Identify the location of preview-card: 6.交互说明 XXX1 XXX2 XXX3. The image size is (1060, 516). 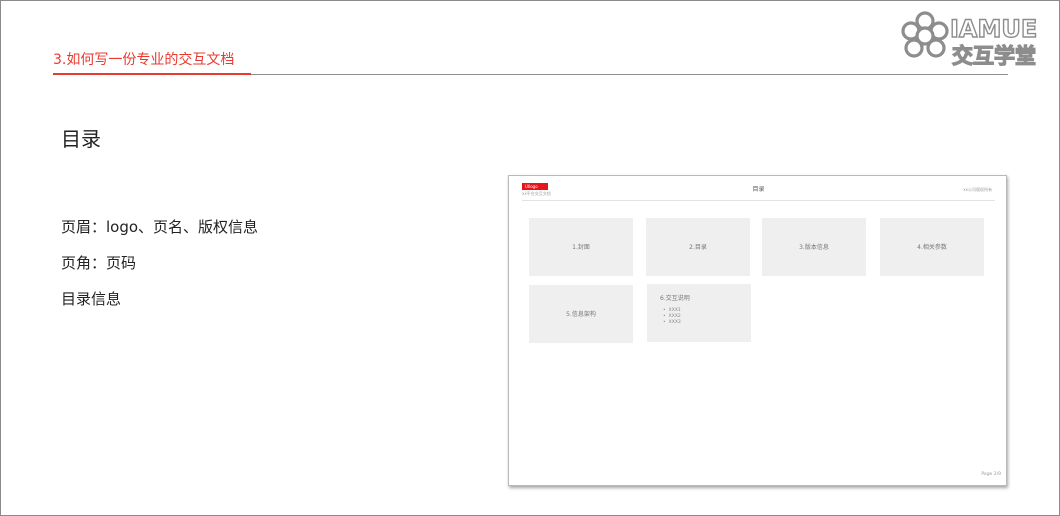
(699, 313).